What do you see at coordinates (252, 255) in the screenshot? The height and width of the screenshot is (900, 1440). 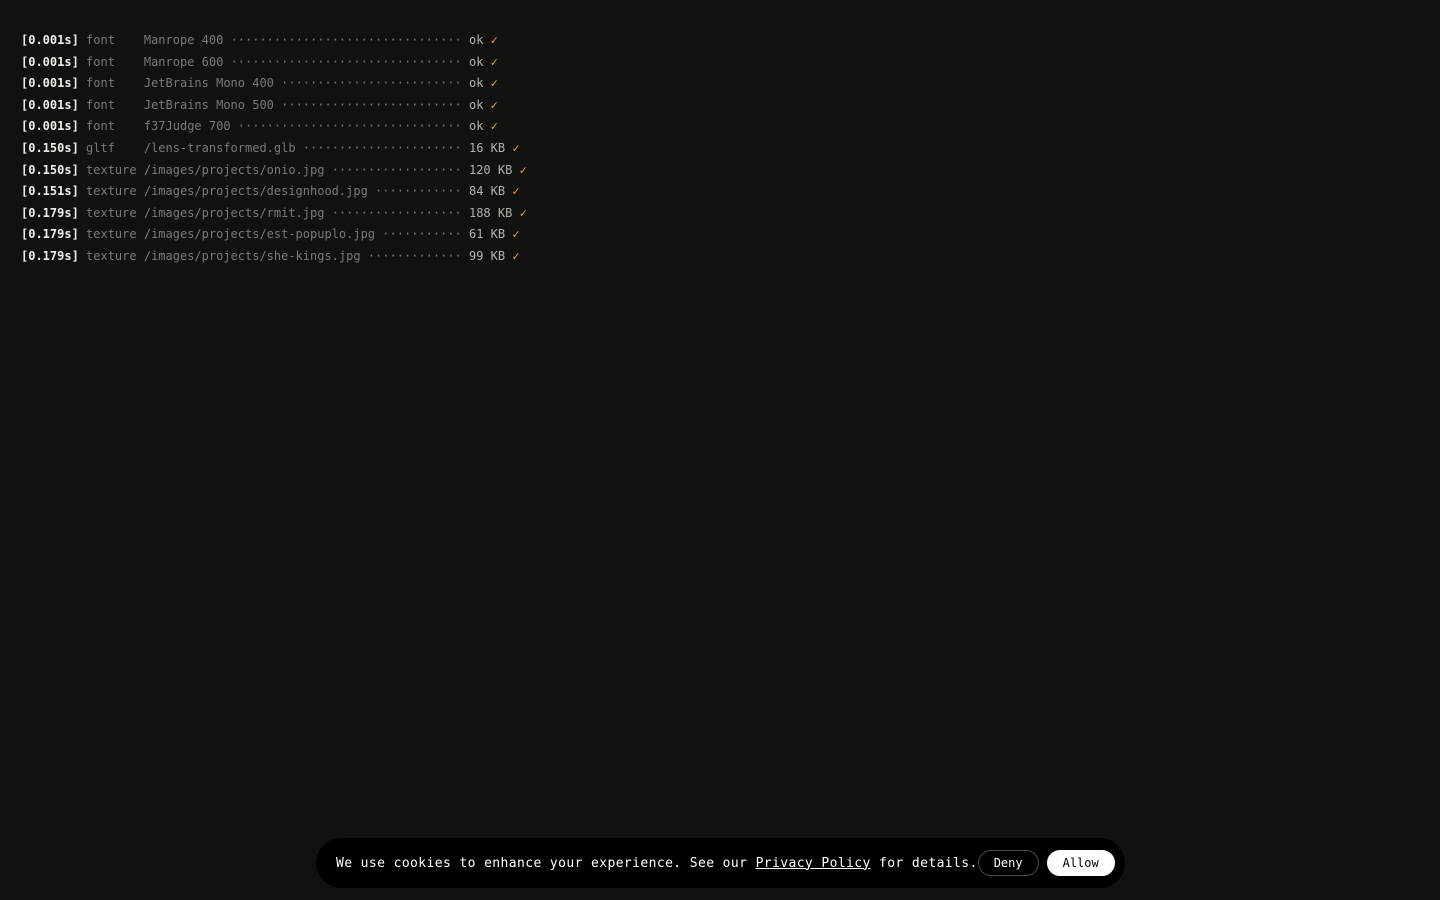 I see `log-resource: /images/projects/she-kings.jpg` at bounding box center [252, 255].